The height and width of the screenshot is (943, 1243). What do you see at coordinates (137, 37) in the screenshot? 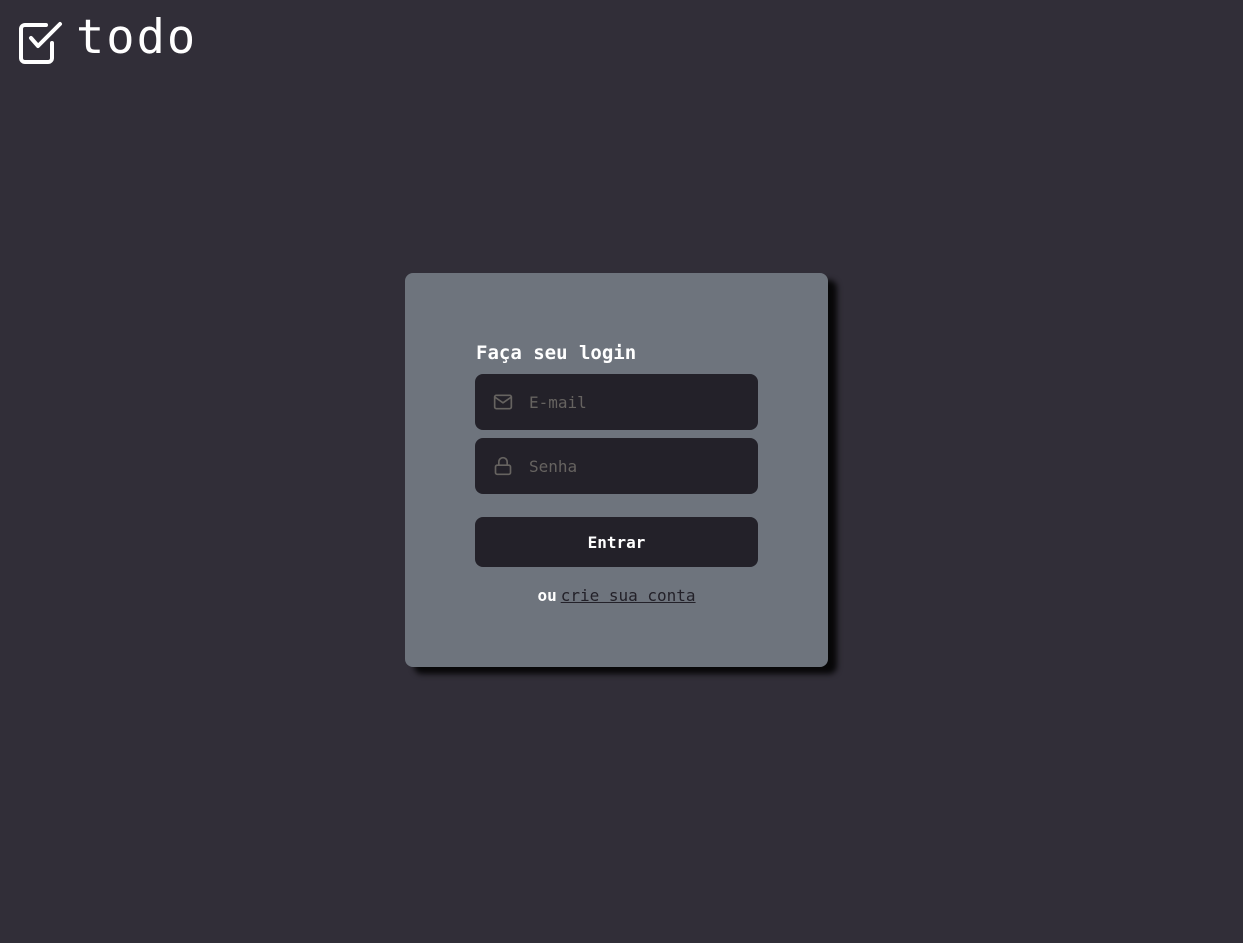
I see `logo-text: todo` at bounding box center [137, 37].